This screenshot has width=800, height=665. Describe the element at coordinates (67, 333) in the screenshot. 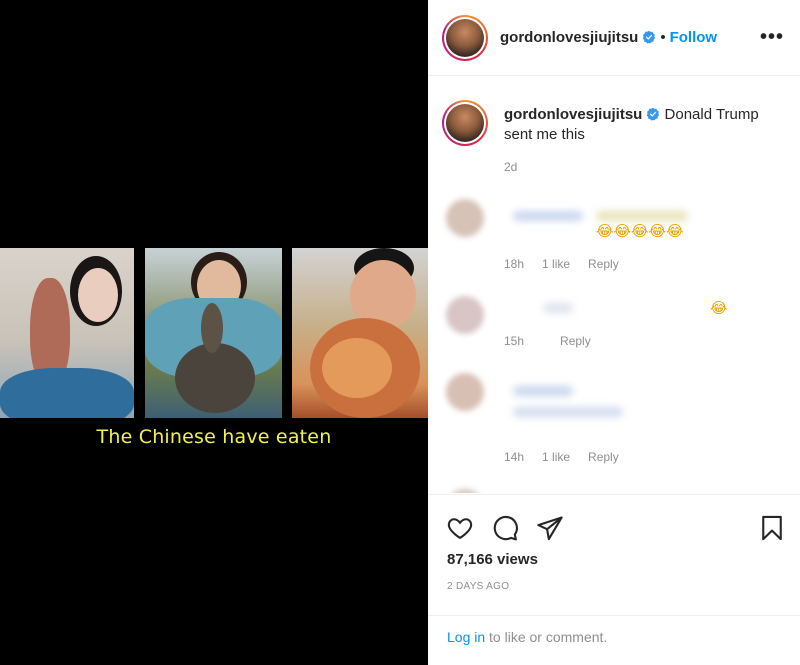

I see `video-frame-left` at that location.